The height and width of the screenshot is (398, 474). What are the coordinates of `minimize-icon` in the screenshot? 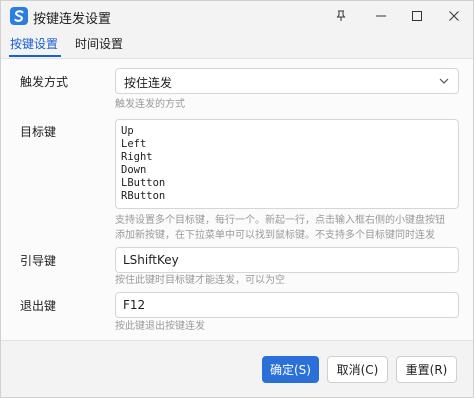 It's located at (381, 16).